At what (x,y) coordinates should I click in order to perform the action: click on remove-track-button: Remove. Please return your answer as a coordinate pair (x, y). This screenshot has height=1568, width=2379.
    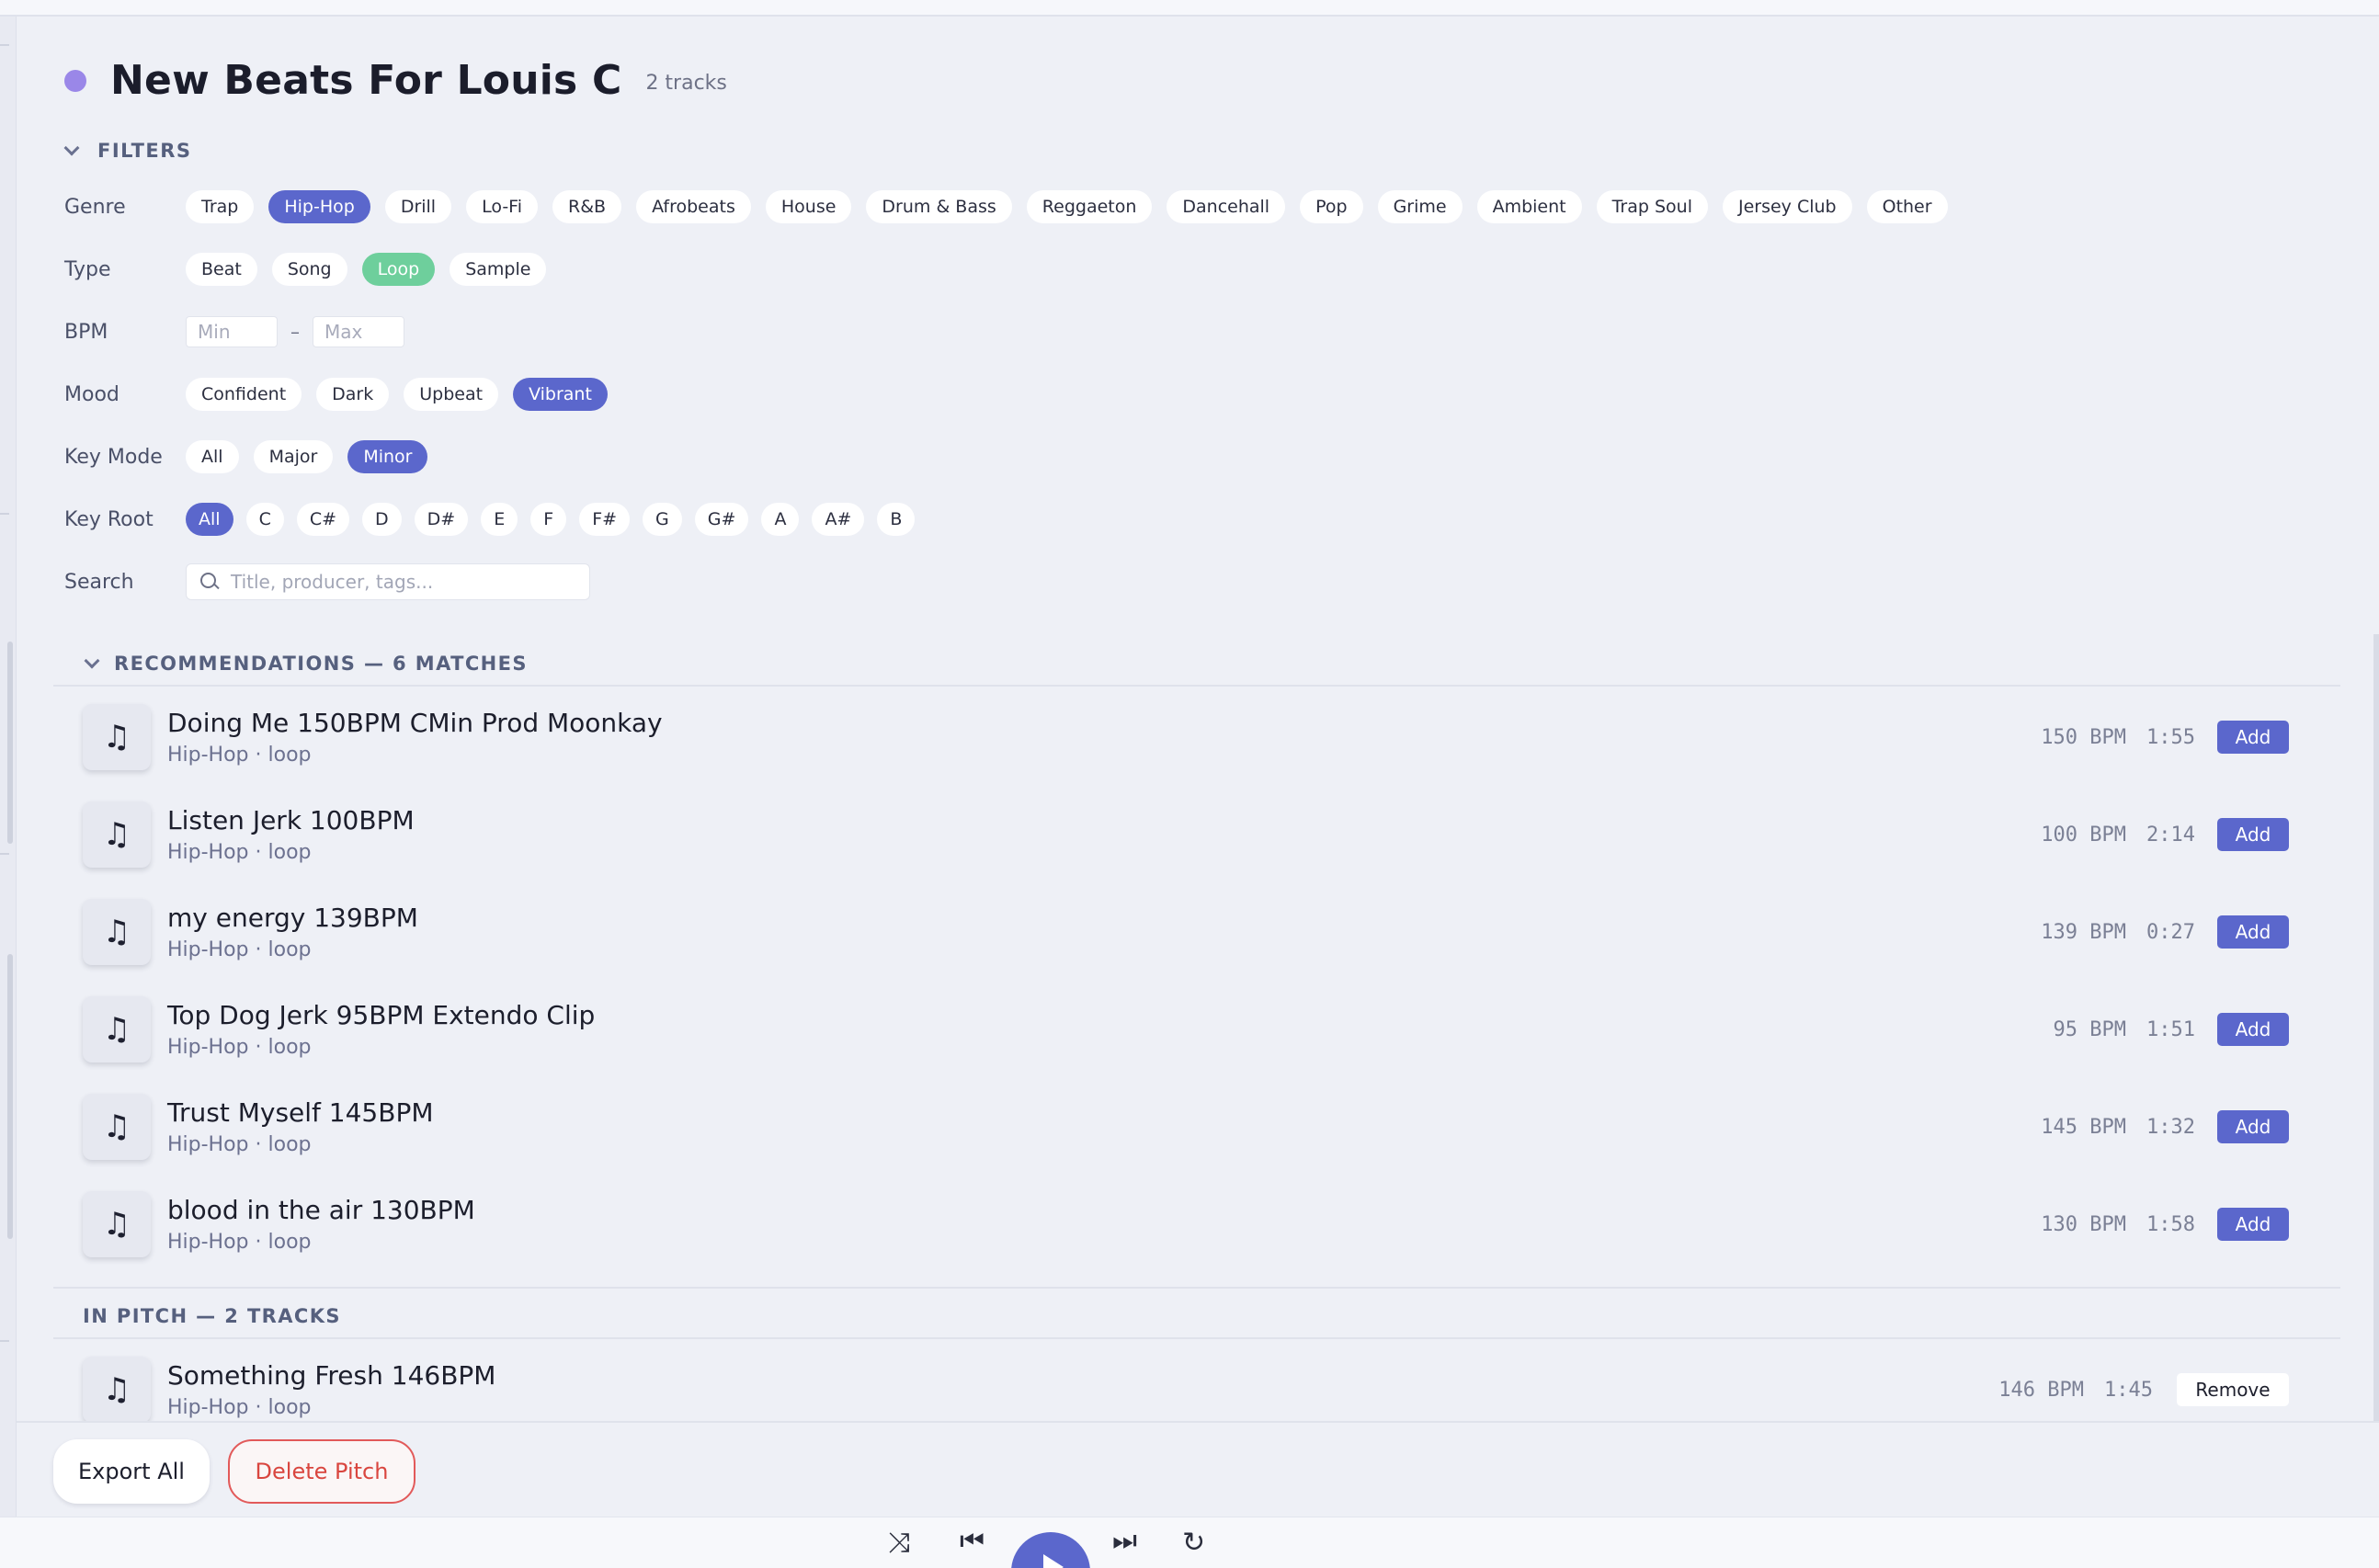
    Looking at the image, I should click on (2233, 1389).